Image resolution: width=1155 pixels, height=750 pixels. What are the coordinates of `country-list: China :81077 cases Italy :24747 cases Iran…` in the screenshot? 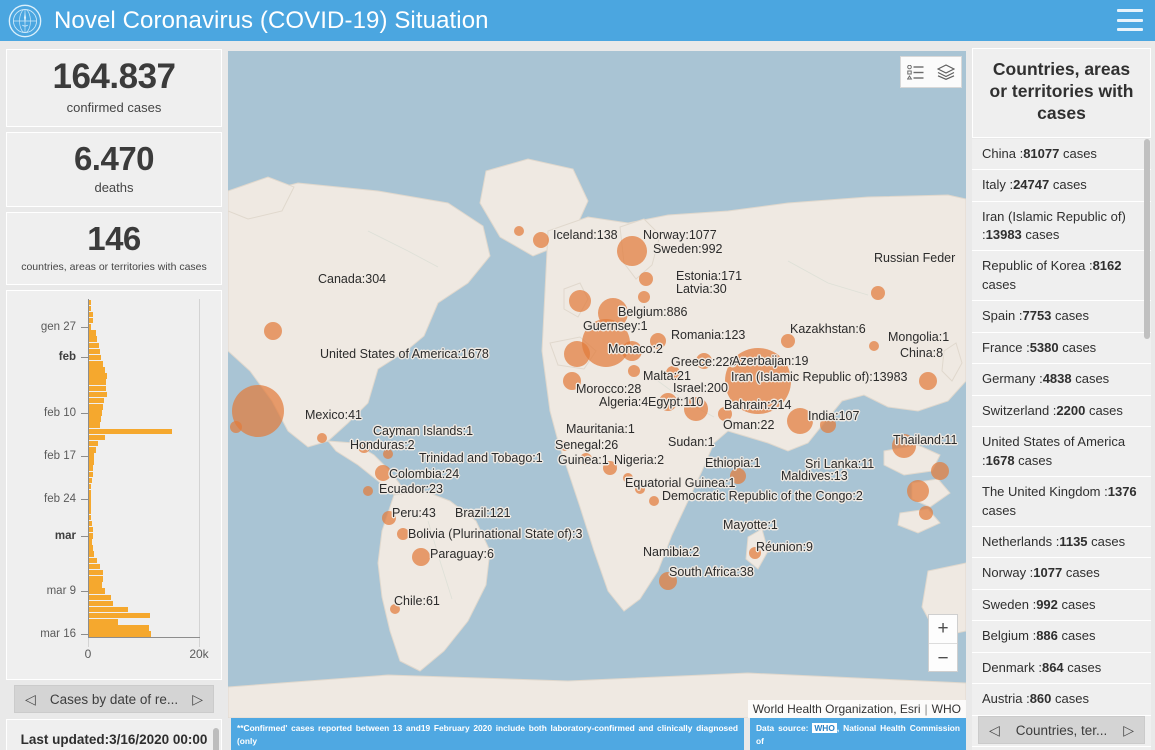 It's located at (1061, 444).